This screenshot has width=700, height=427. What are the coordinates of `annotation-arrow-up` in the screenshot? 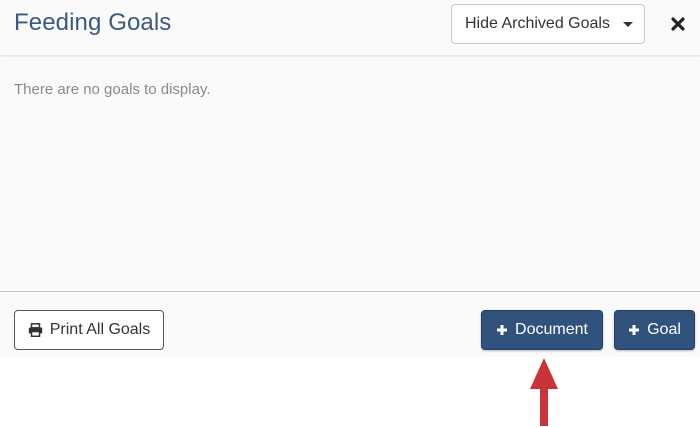 It's located at (544, 392).